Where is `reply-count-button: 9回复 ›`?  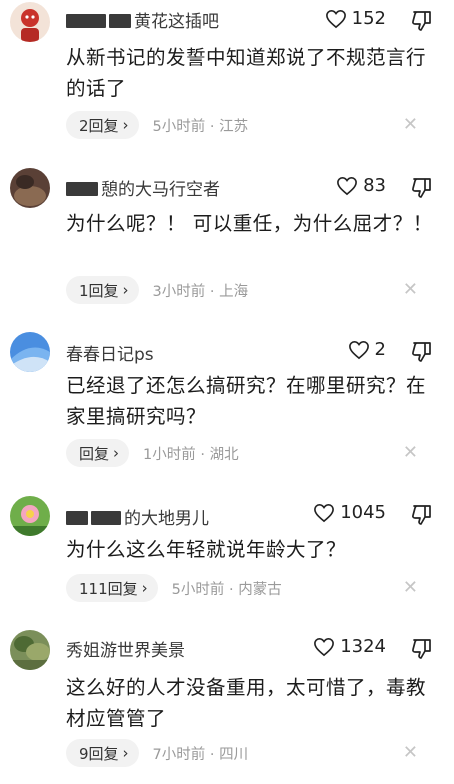 reply-count-button: 9回复 › is located at coordinates (102, 753).